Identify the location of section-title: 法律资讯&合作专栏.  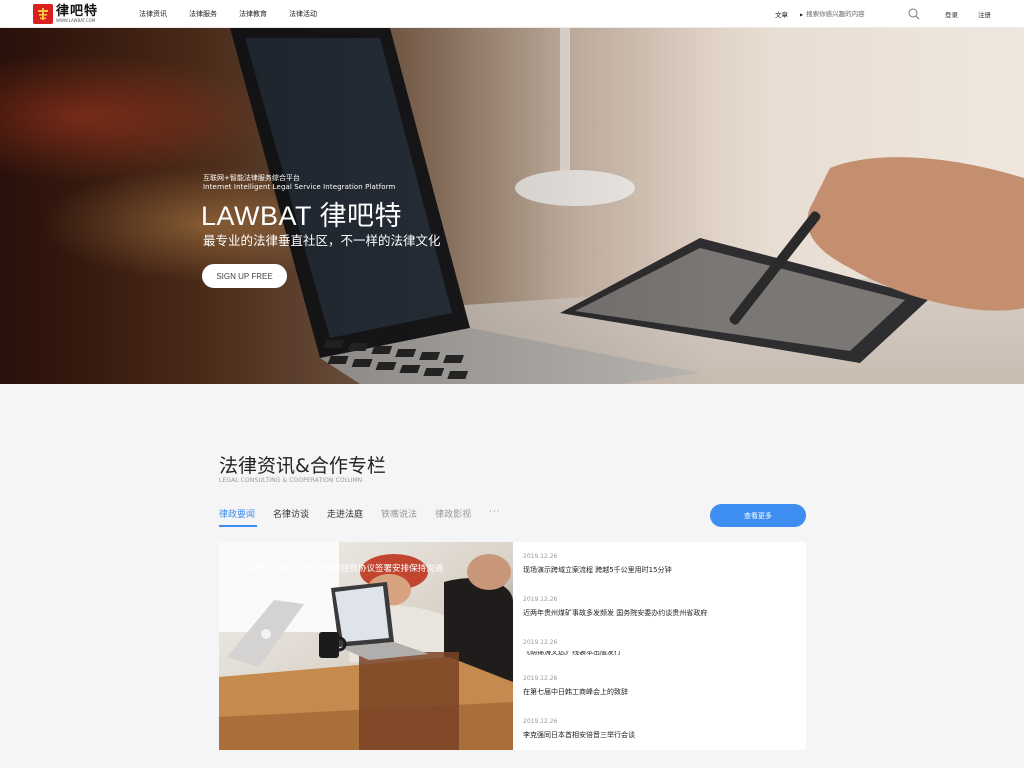
(302, 466).